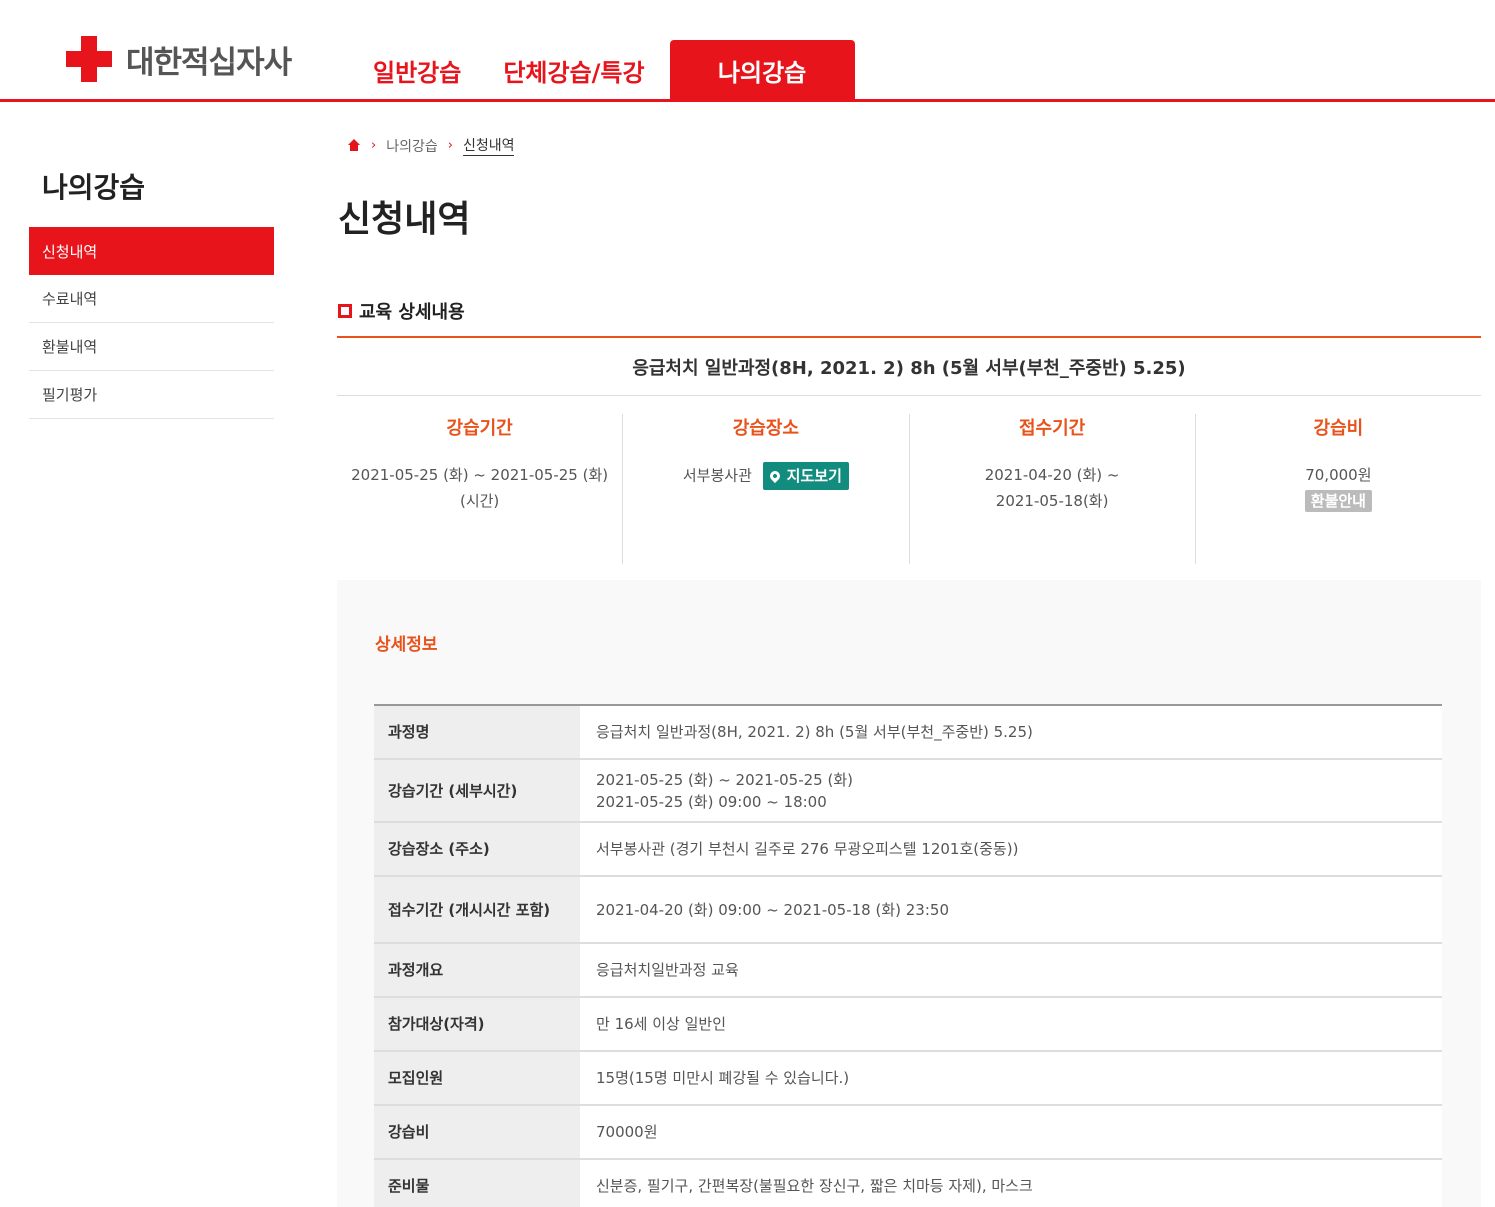  I want to click on sidebar-item-completions: 수료내역, so click(151, 299).